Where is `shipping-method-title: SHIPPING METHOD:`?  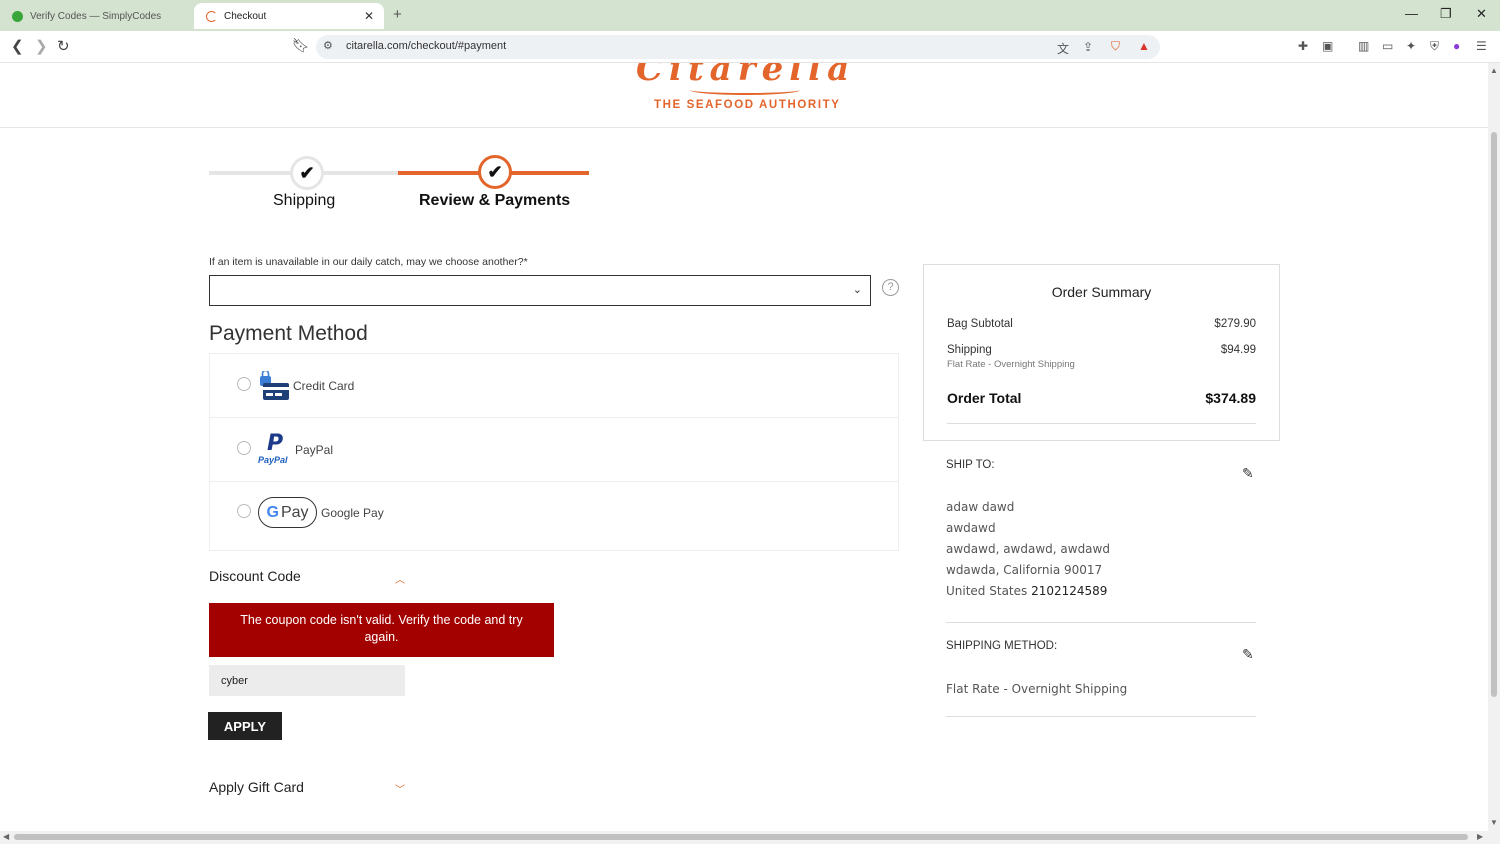 shipping-method-title: SHIPPING METHOD: is located at coordinates (1002, 646).